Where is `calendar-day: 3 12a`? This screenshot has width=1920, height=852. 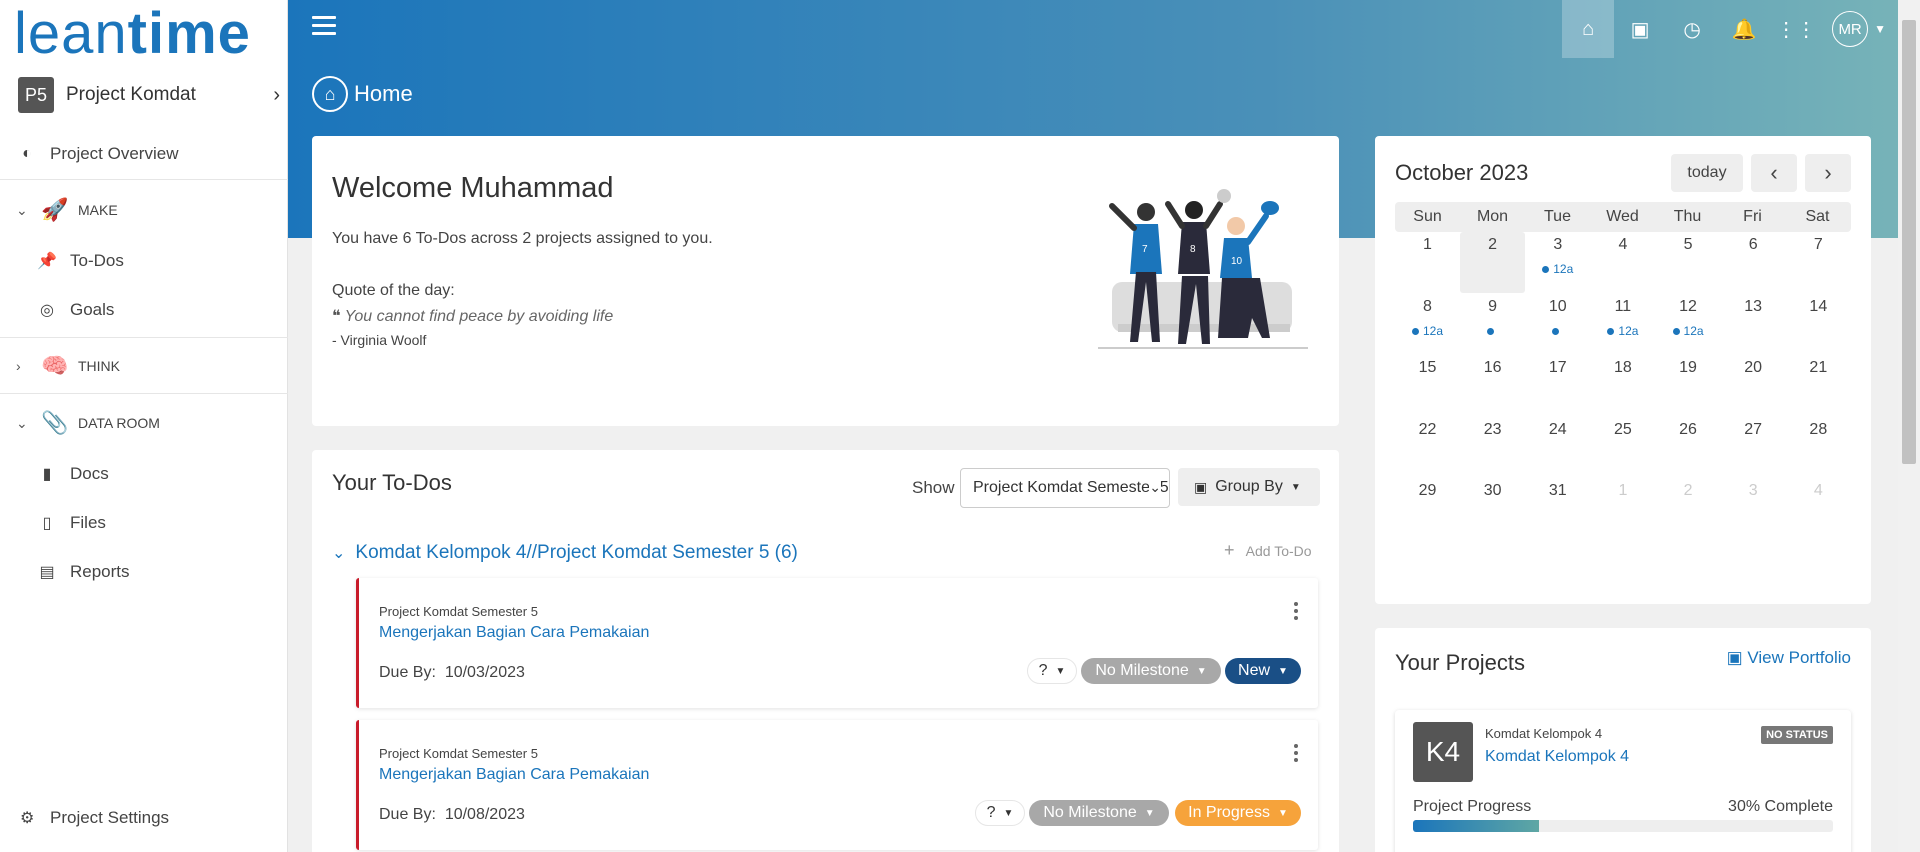
calendar-day: 3 12a is located at coordinates (1557, 262).